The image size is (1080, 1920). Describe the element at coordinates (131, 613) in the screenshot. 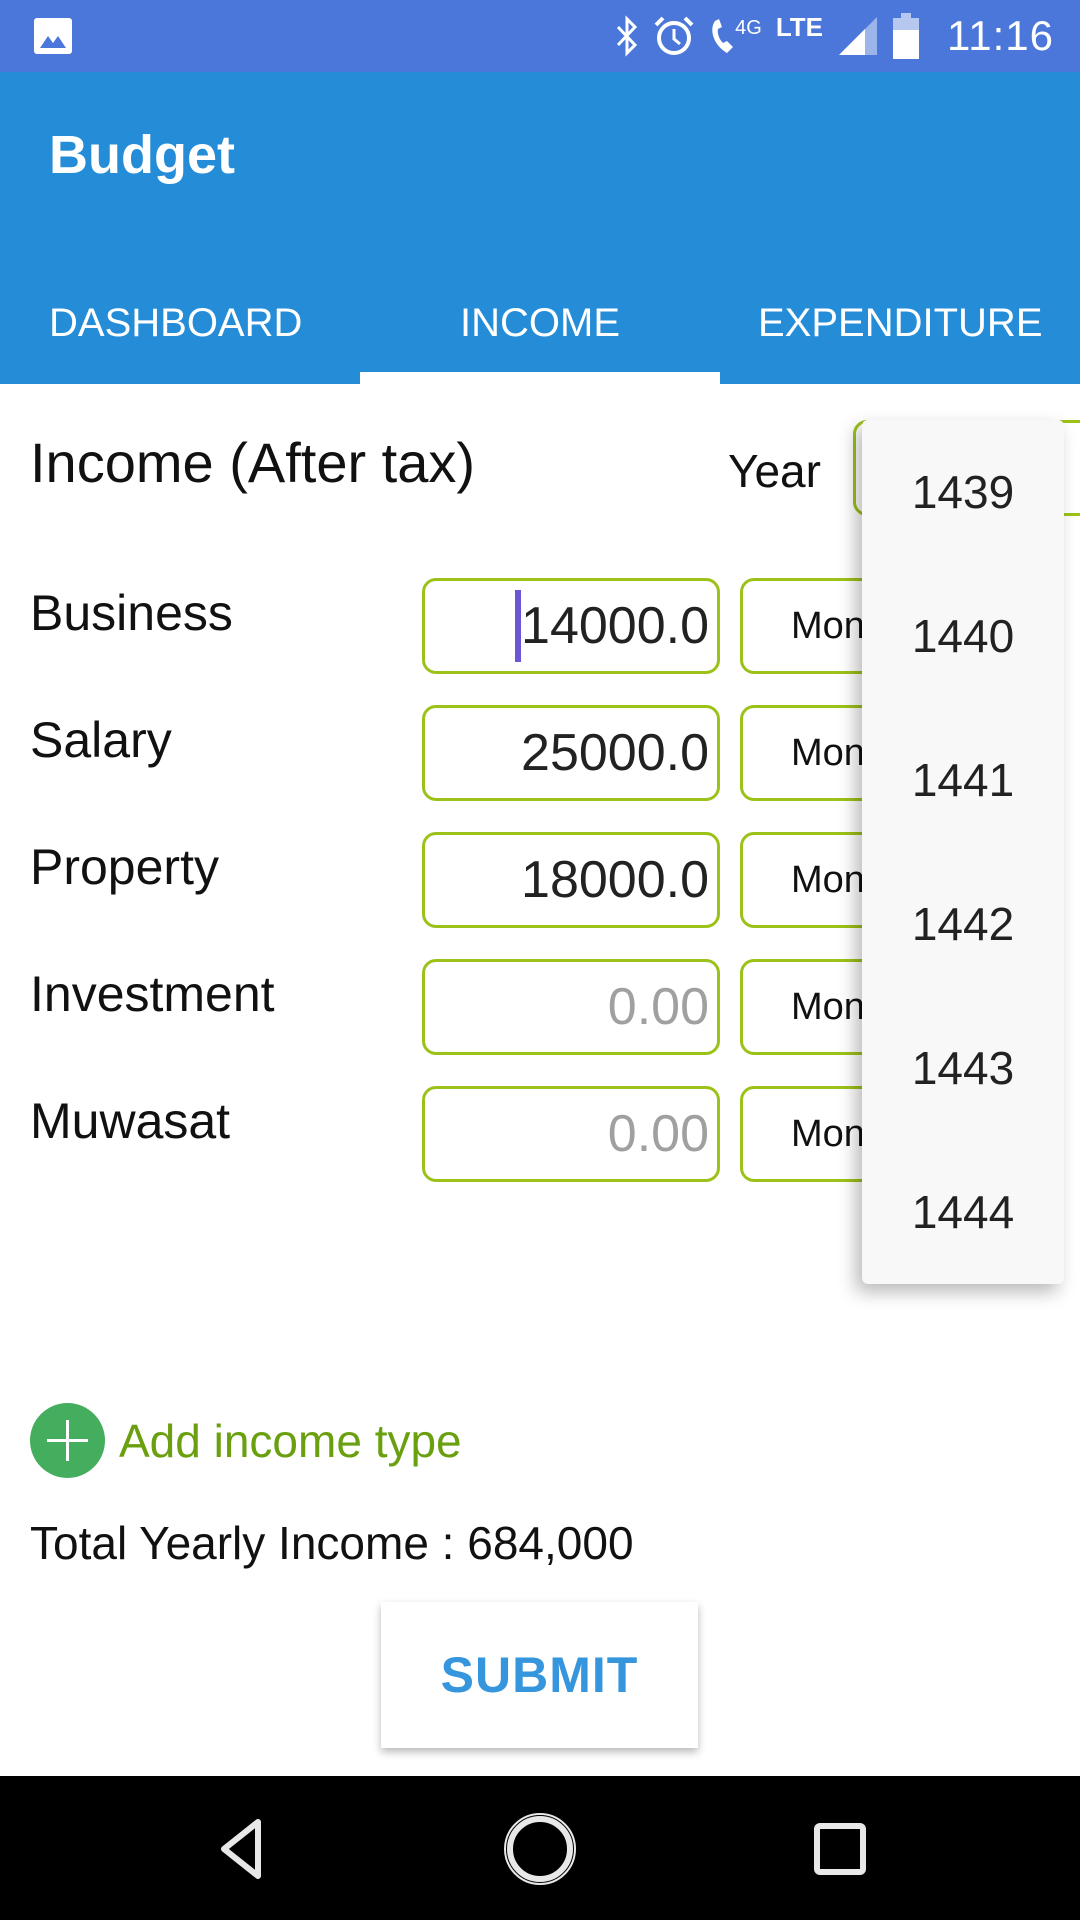

I see `income-label-business: Business` at that location.